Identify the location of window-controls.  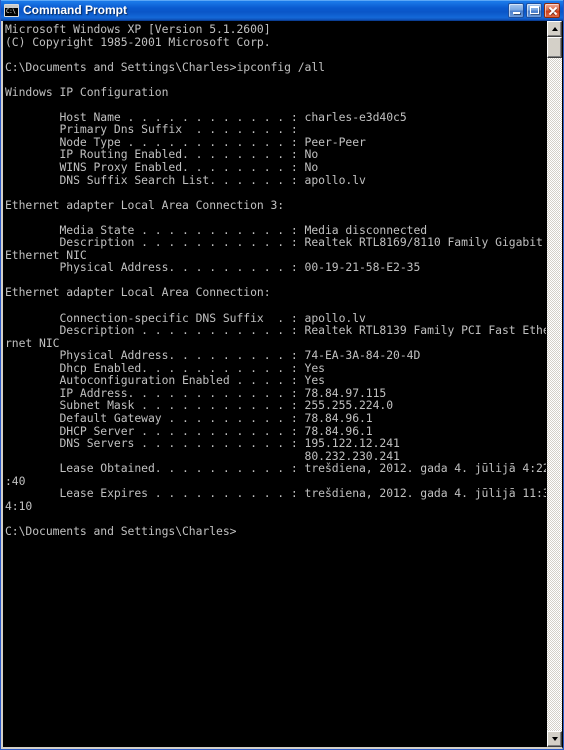
(535, 10).